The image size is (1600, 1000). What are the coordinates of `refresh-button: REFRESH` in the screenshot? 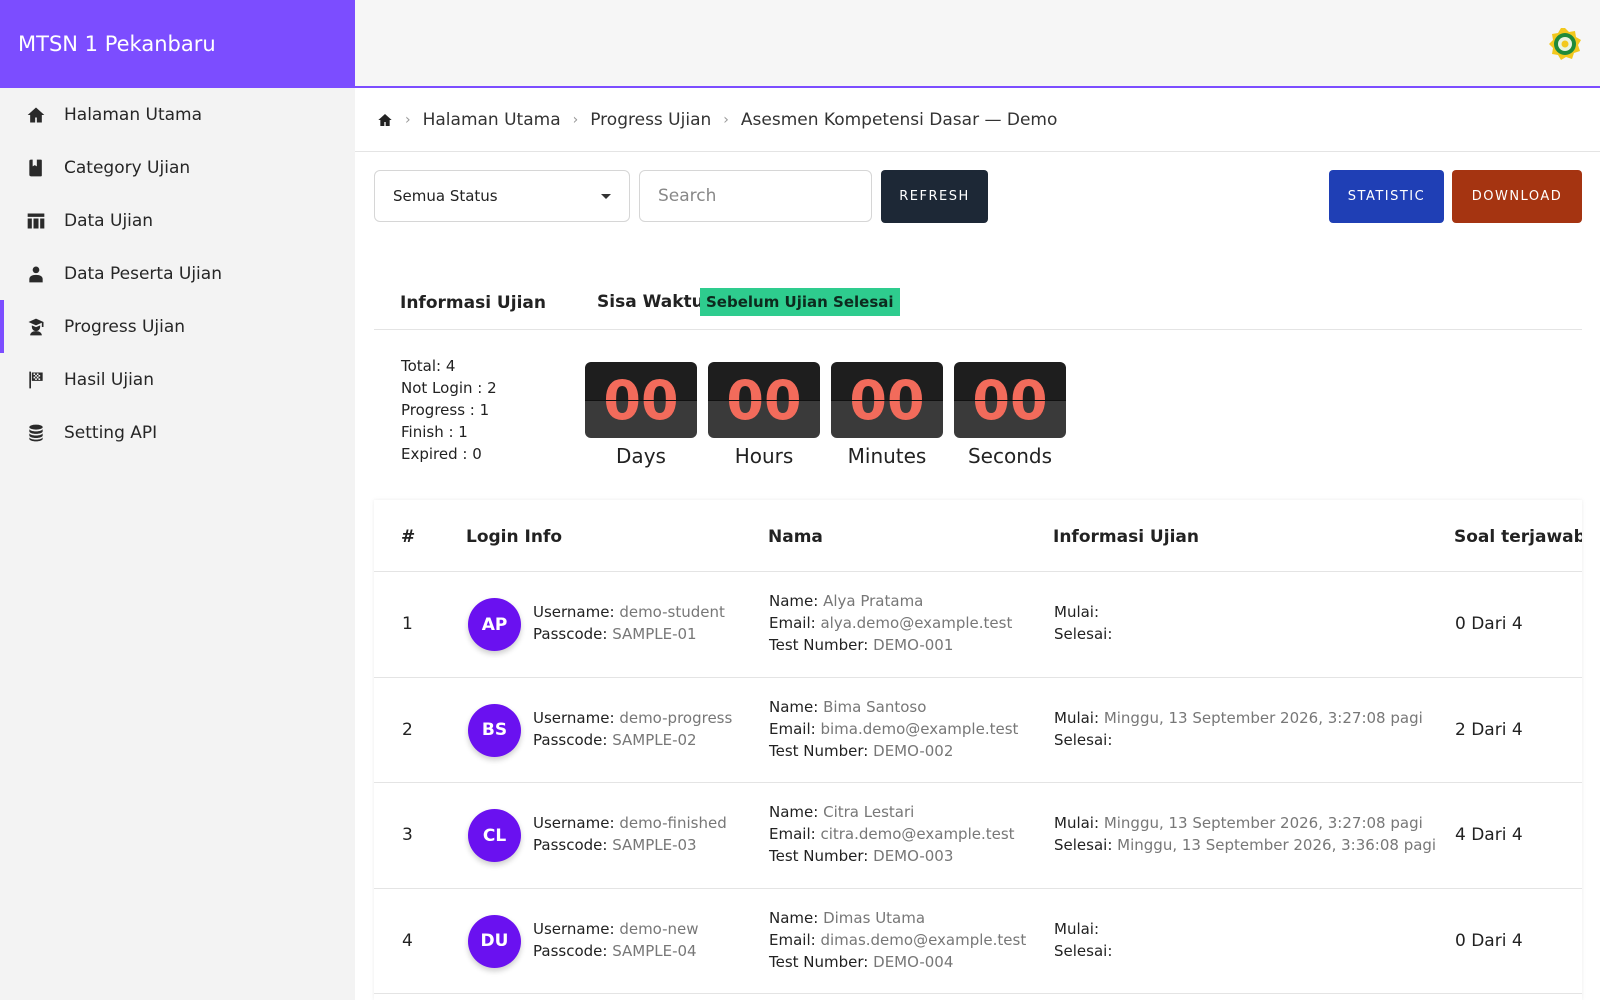 It's located at (934, 196).